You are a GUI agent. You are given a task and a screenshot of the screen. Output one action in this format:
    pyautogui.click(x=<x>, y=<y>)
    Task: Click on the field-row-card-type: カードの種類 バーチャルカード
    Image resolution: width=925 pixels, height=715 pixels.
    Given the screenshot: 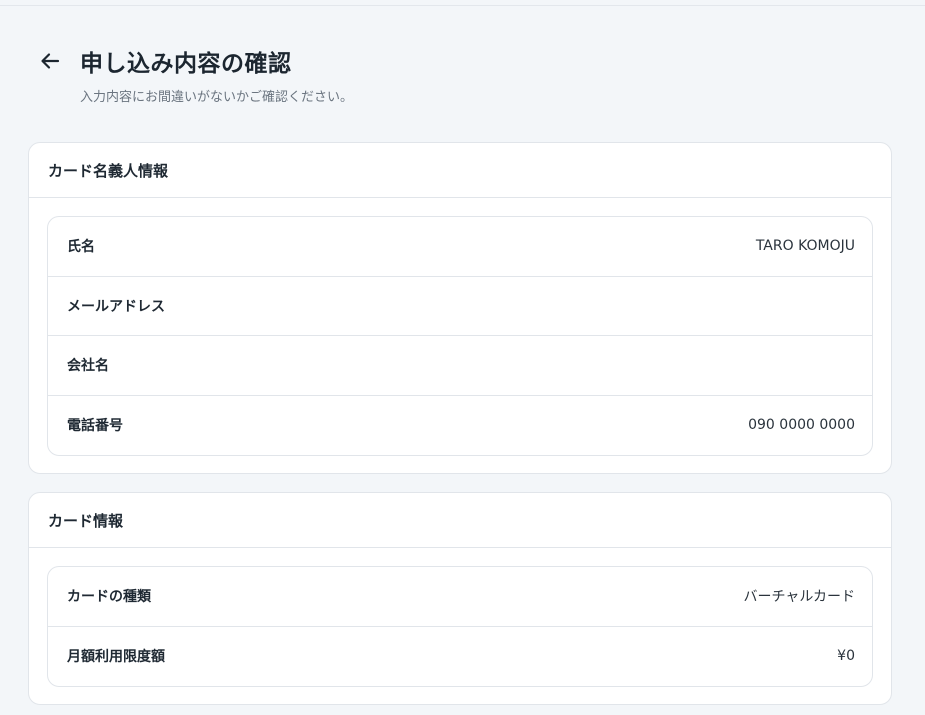 What is the action you would take?
    pyautogui.click(x=460, y=597)
    